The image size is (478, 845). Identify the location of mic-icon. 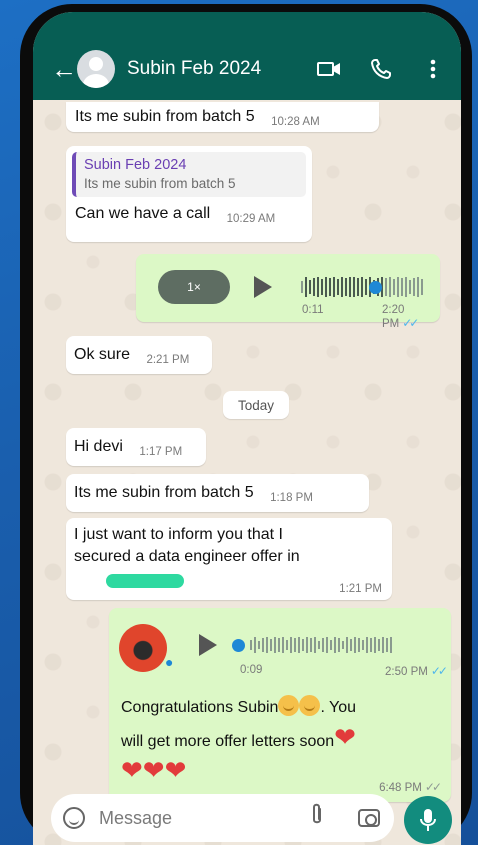
(428, 820).